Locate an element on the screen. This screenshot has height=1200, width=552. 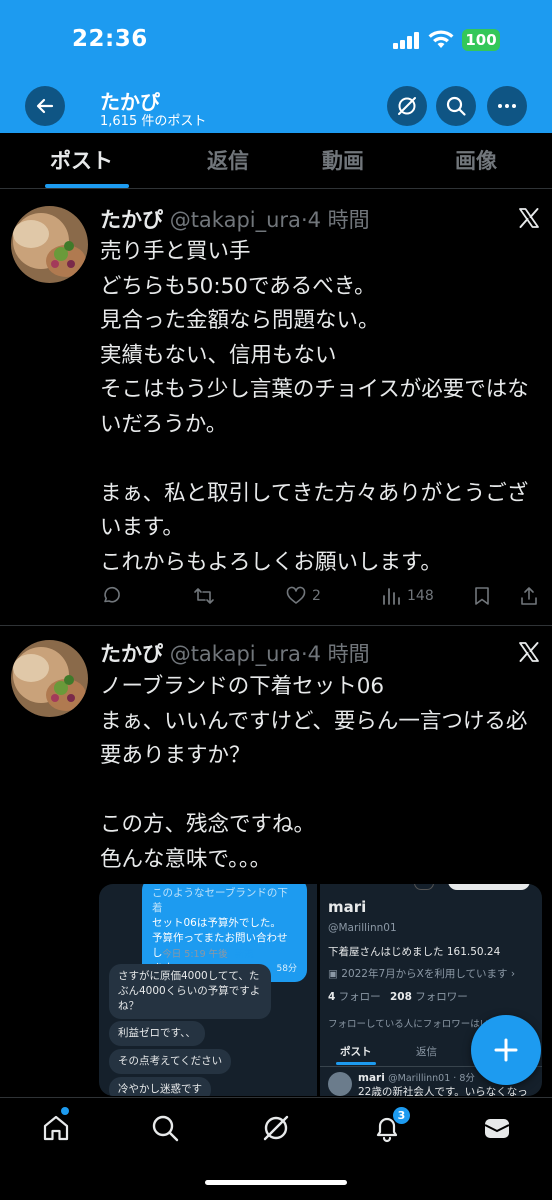
bottom-navigation: 3 is located at coordinates (276, 1148).